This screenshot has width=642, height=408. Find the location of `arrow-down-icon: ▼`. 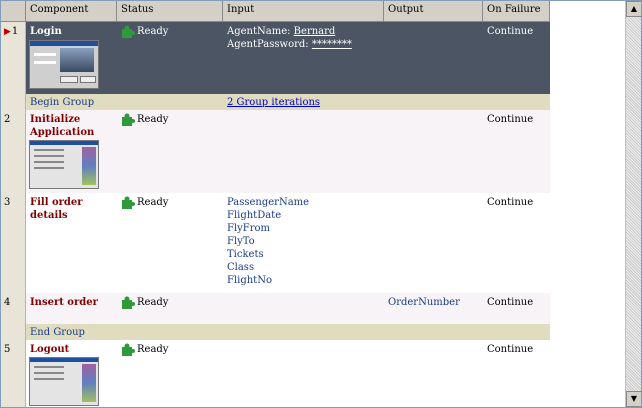

arrow-down-icon: ▼ is located at coordinates (634, 398).